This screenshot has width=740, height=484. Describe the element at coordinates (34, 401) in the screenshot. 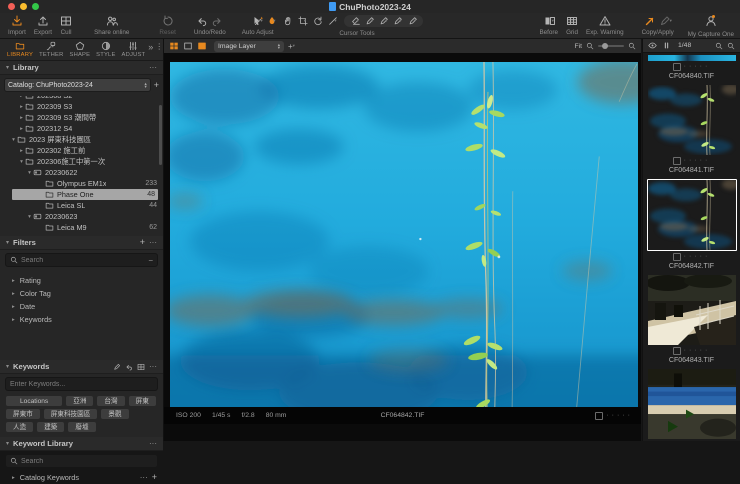

I see `keyword-chip: Locations` at that location.